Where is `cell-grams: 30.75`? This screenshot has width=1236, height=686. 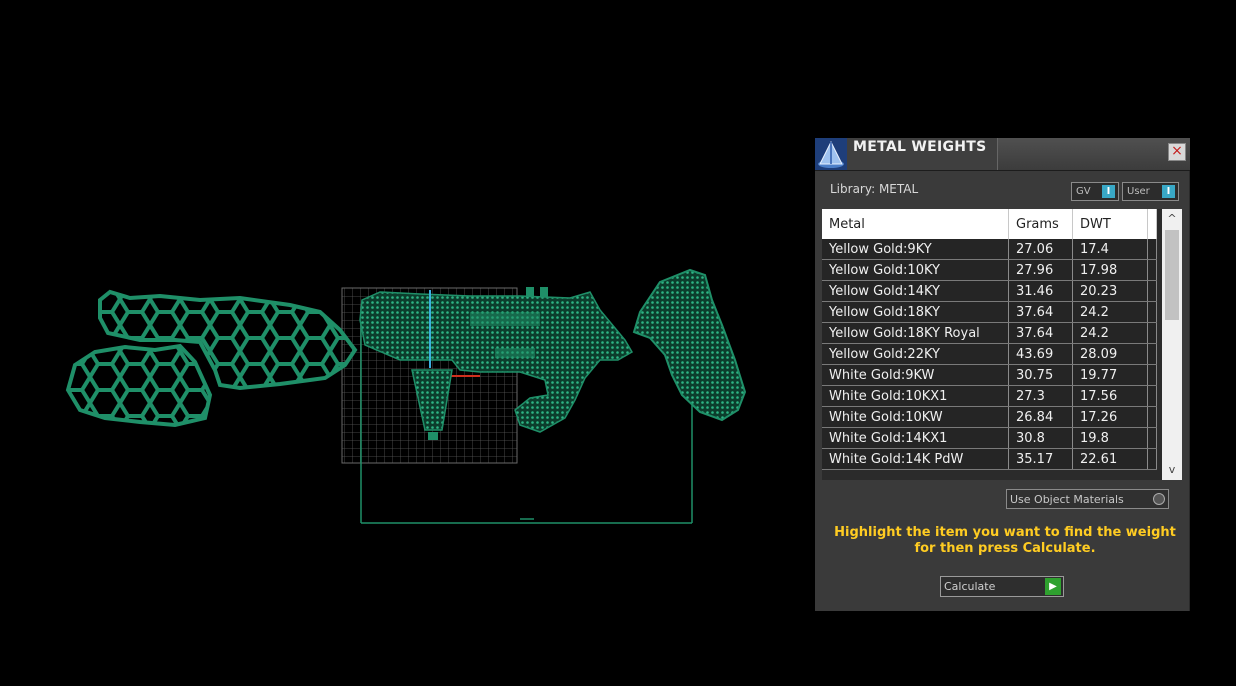 cell-grams: 30.75 is located at coordinates (1040, 375).